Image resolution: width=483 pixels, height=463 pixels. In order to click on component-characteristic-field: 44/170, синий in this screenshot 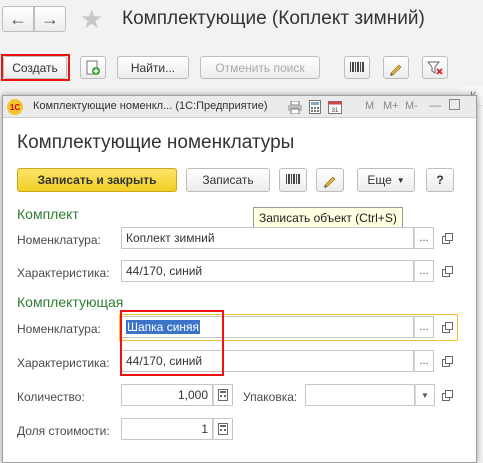, I will do `click(267, 361)`.